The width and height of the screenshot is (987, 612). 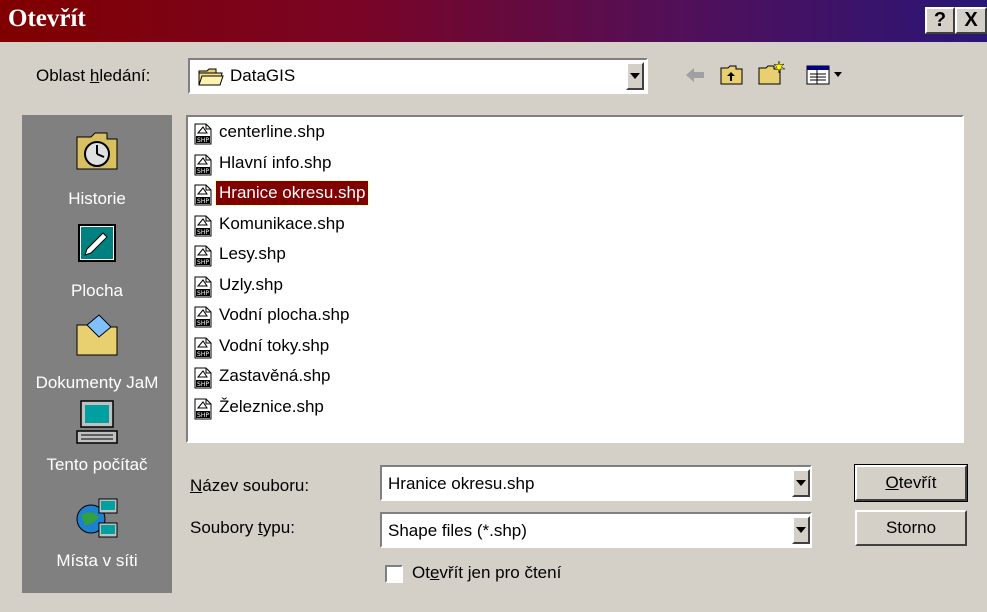 What do you see at coordinates (940, 20) in the screenshot?
I see `help-button: ?` at bounding box center [940, 20].